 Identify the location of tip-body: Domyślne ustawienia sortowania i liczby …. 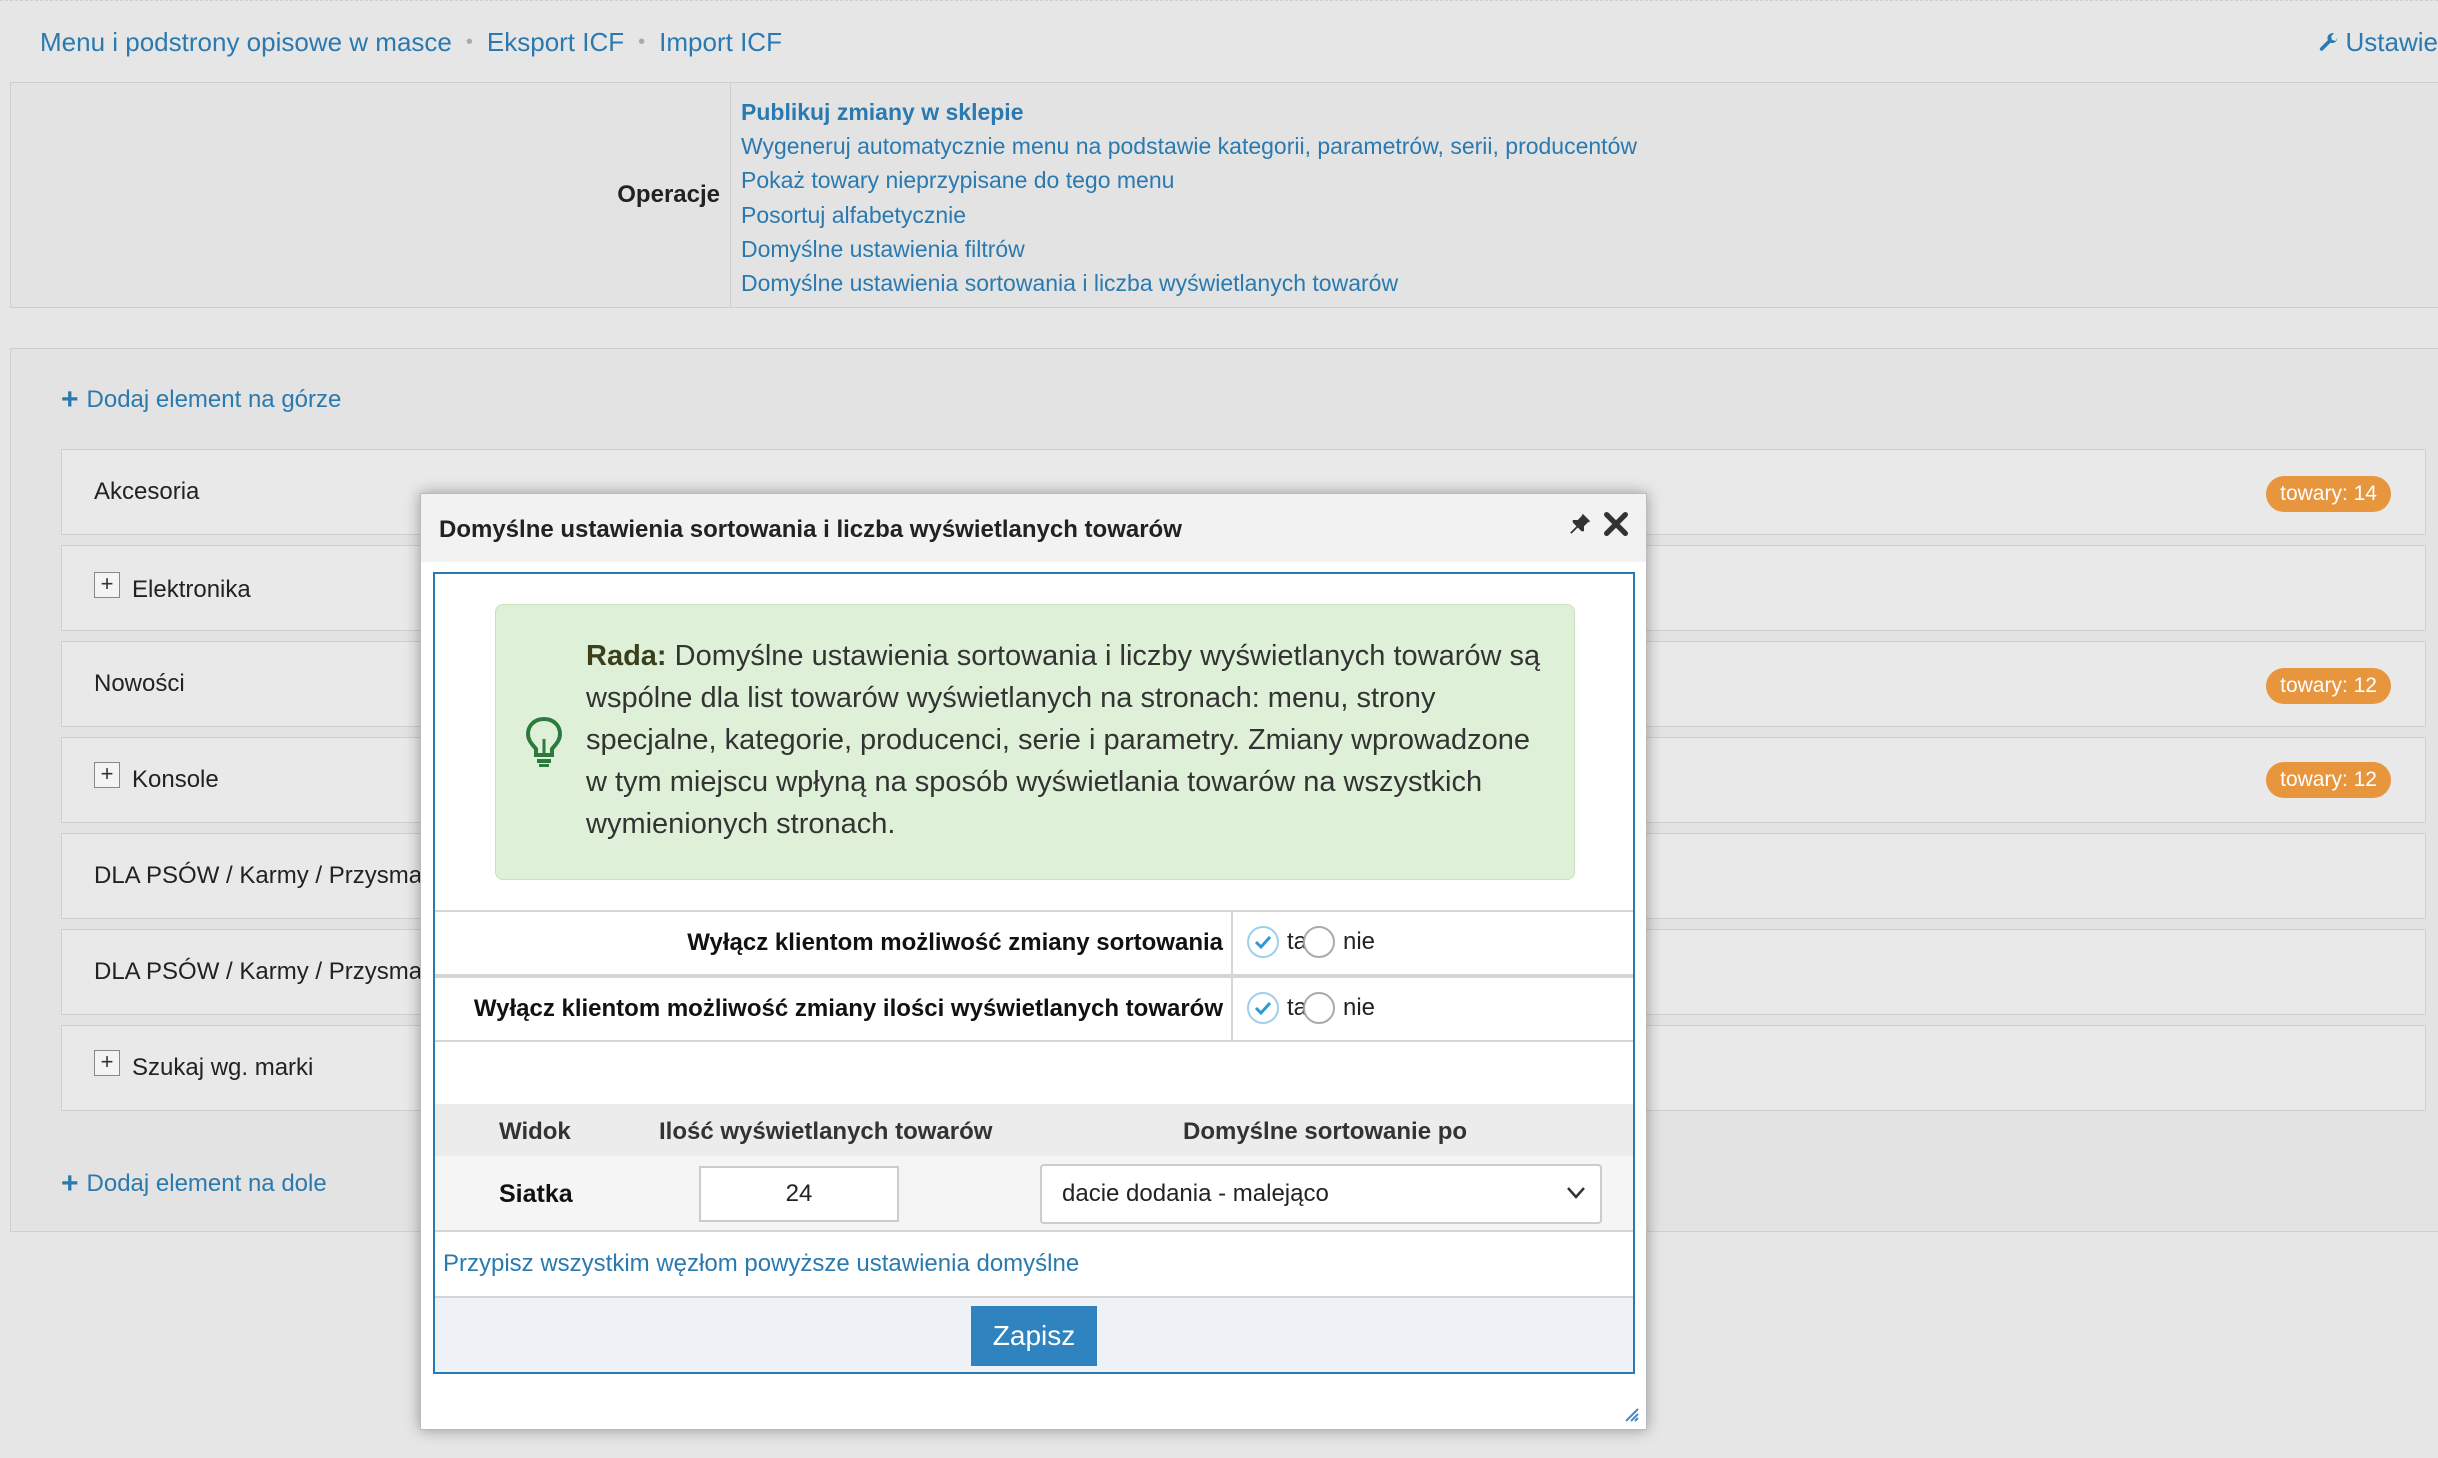
(1063, 740).